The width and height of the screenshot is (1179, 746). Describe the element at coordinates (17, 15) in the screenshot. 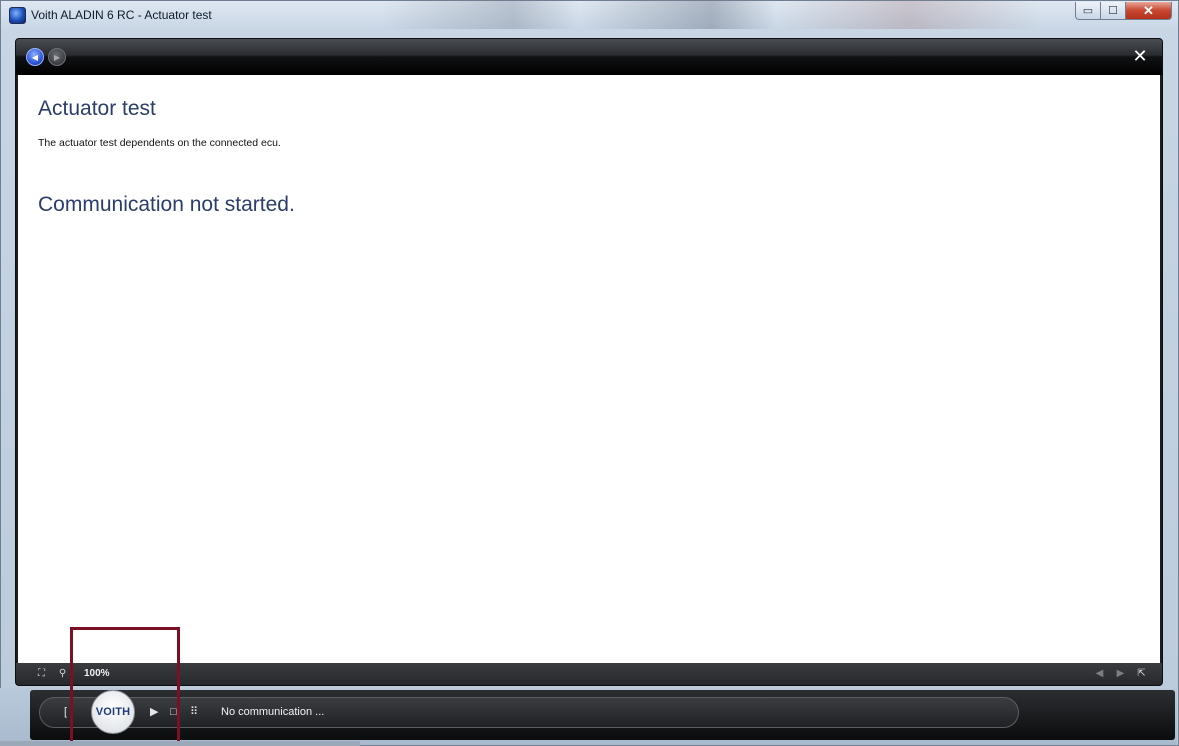

I see `app-logo-icon` at that location.